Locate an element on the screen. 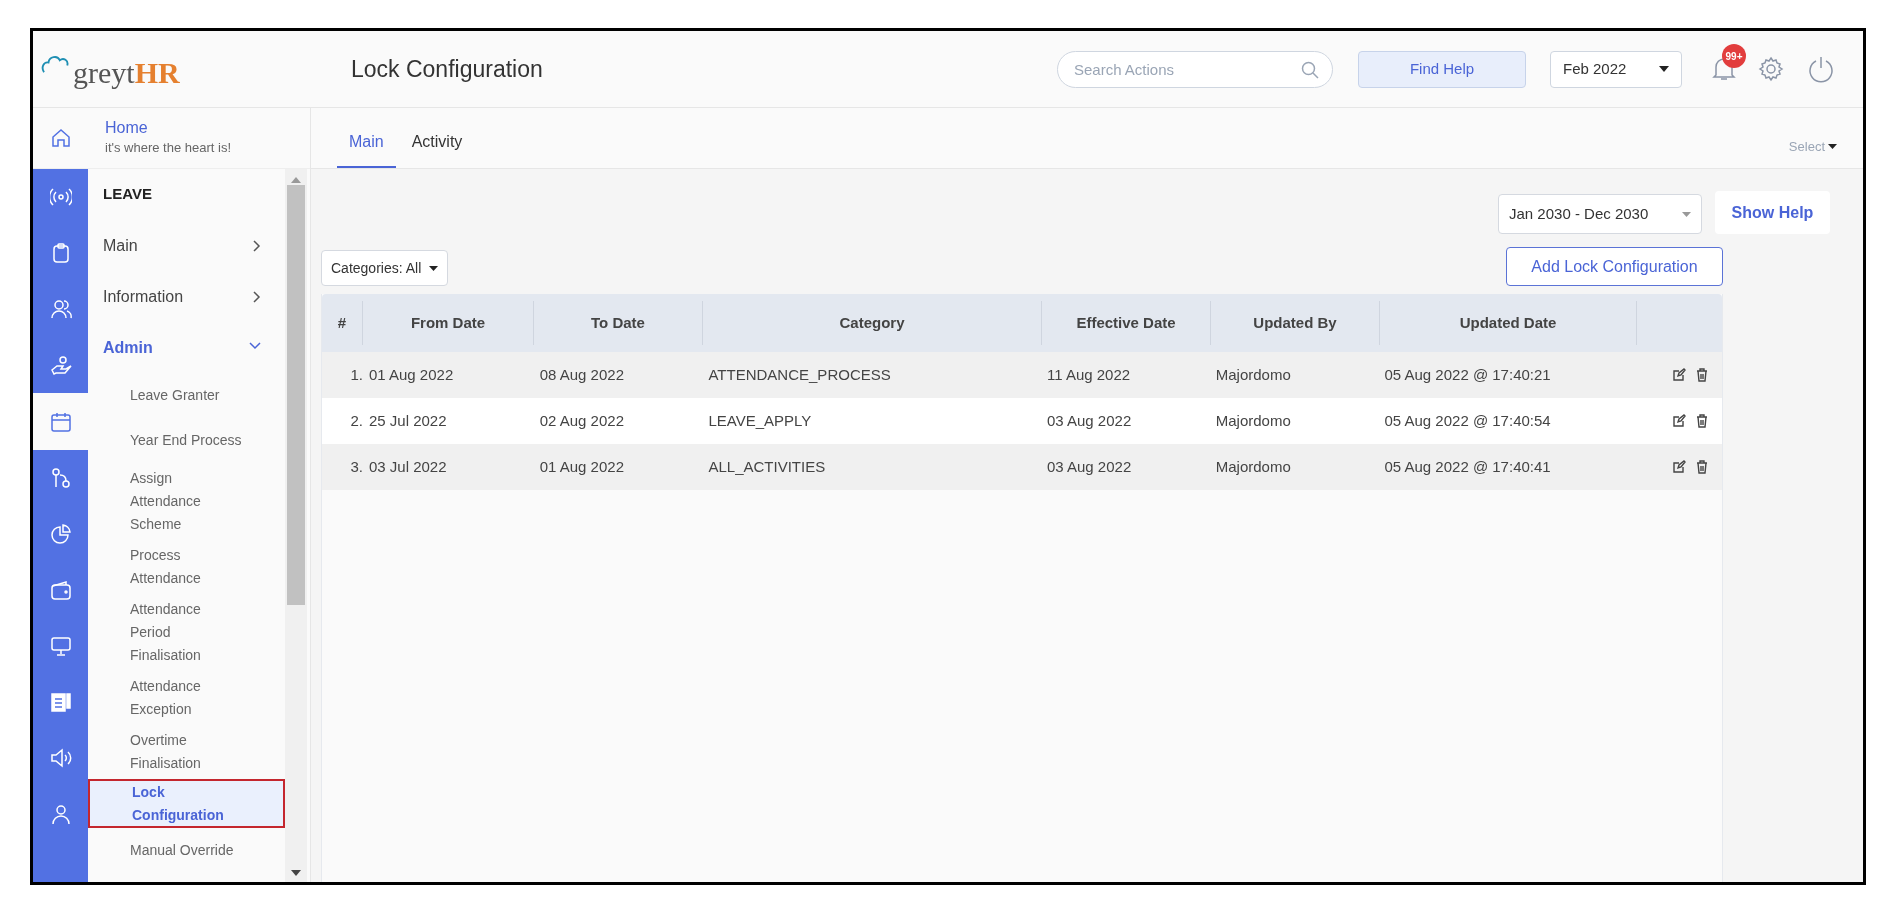  table-cell-text: 2. is located at coordinates (356, 420).